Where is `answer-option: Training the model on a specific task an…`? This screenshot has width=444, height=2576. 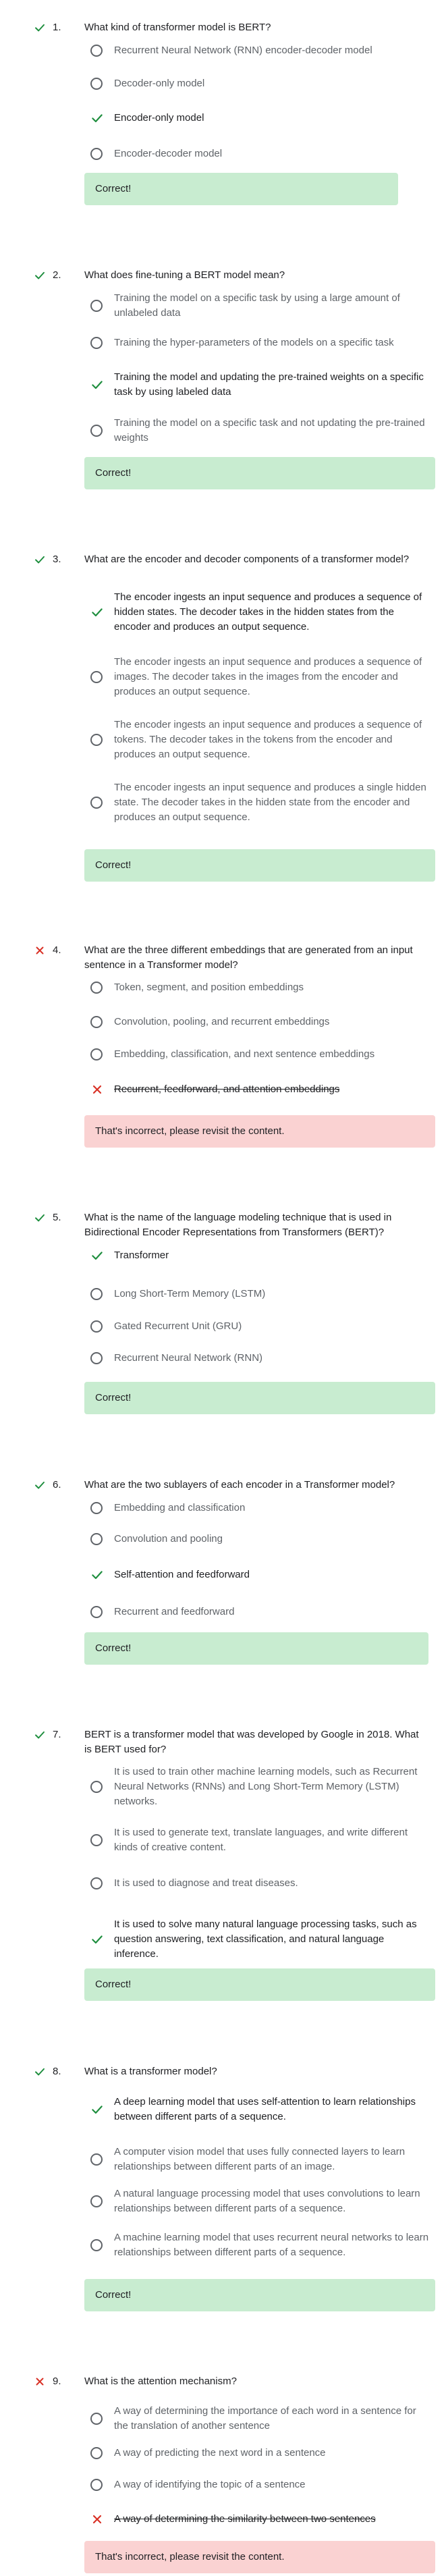
answer-option: Training the model on a specific task an… is located at coordinates (259, 431).